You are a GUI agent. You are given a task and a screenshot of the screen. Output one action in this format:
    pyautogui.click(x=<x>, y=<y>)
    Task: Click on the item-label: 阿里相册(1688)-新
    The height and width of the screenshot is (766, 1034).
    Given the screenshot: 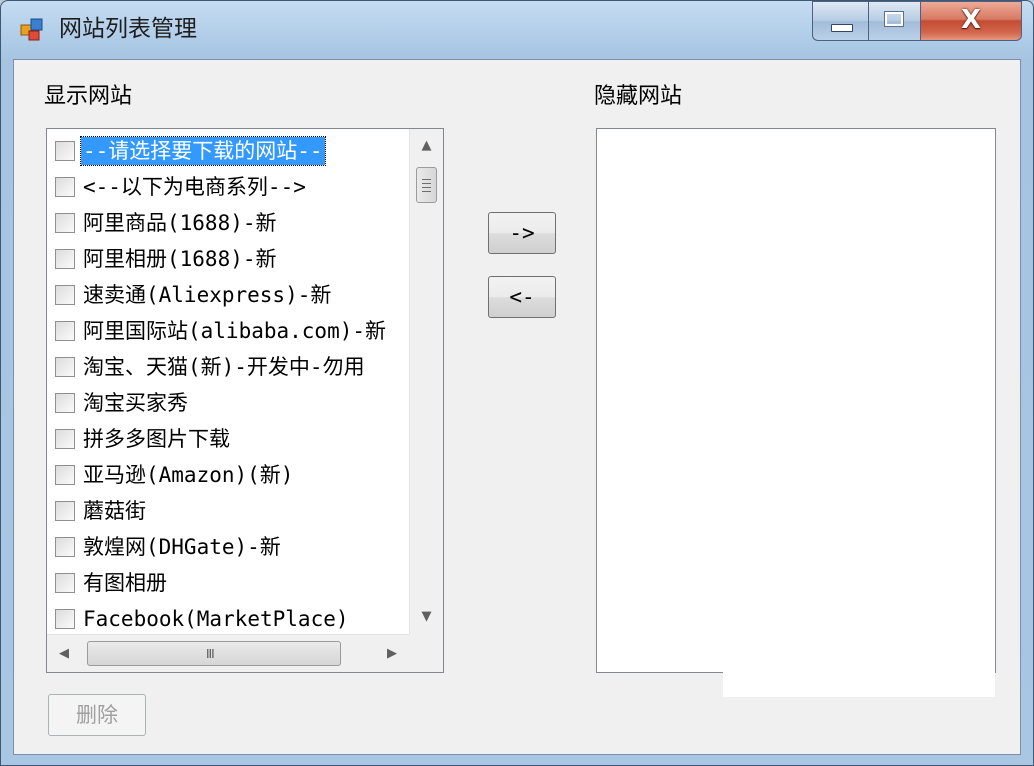 What is the action you would take?
    pyautogui.click(x=180, y=259)
    